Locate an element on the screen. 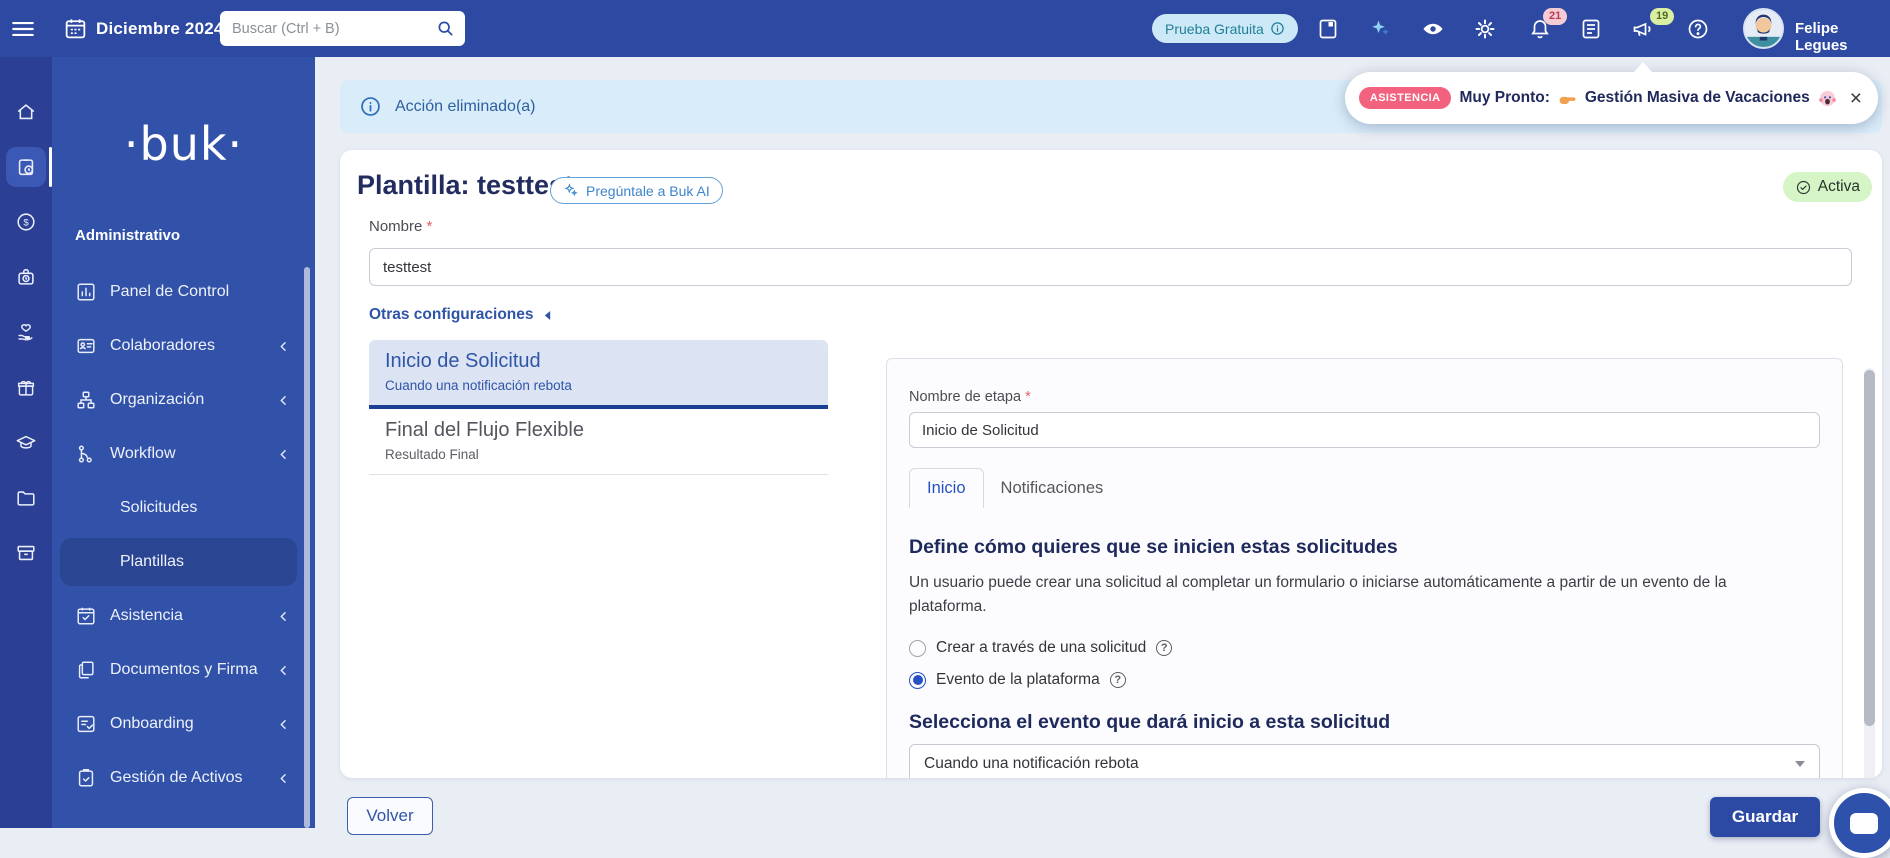 Image resolution: width=1890 pixels, height=858 pixels. search-icon is located at coordinates (445, 28).